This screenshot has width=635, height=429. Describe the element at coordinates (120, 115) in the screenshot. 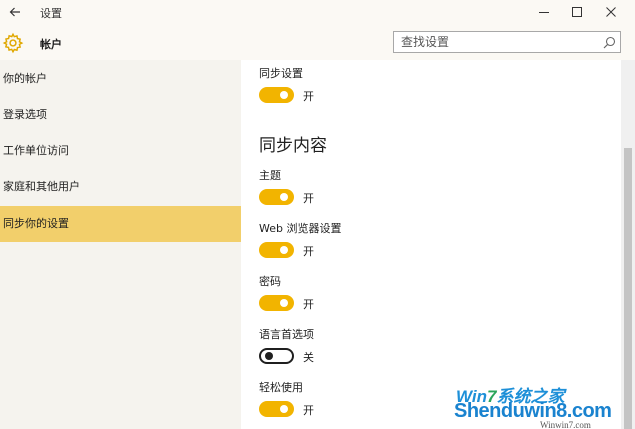

I see `sidebar-item-sign-in-options: 登录选项` at that location.